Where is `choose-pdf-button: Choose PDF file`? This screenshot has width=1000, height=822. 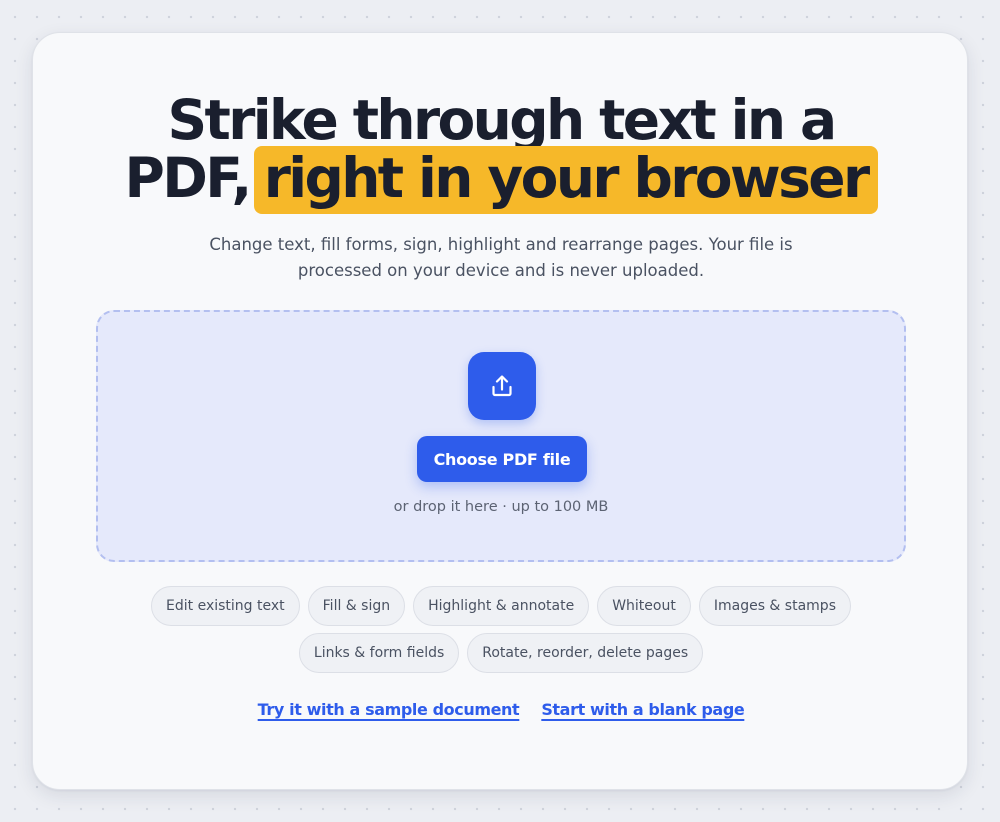
choose-pdf-button: Choose PDF file is located at coordinates (502, 459).